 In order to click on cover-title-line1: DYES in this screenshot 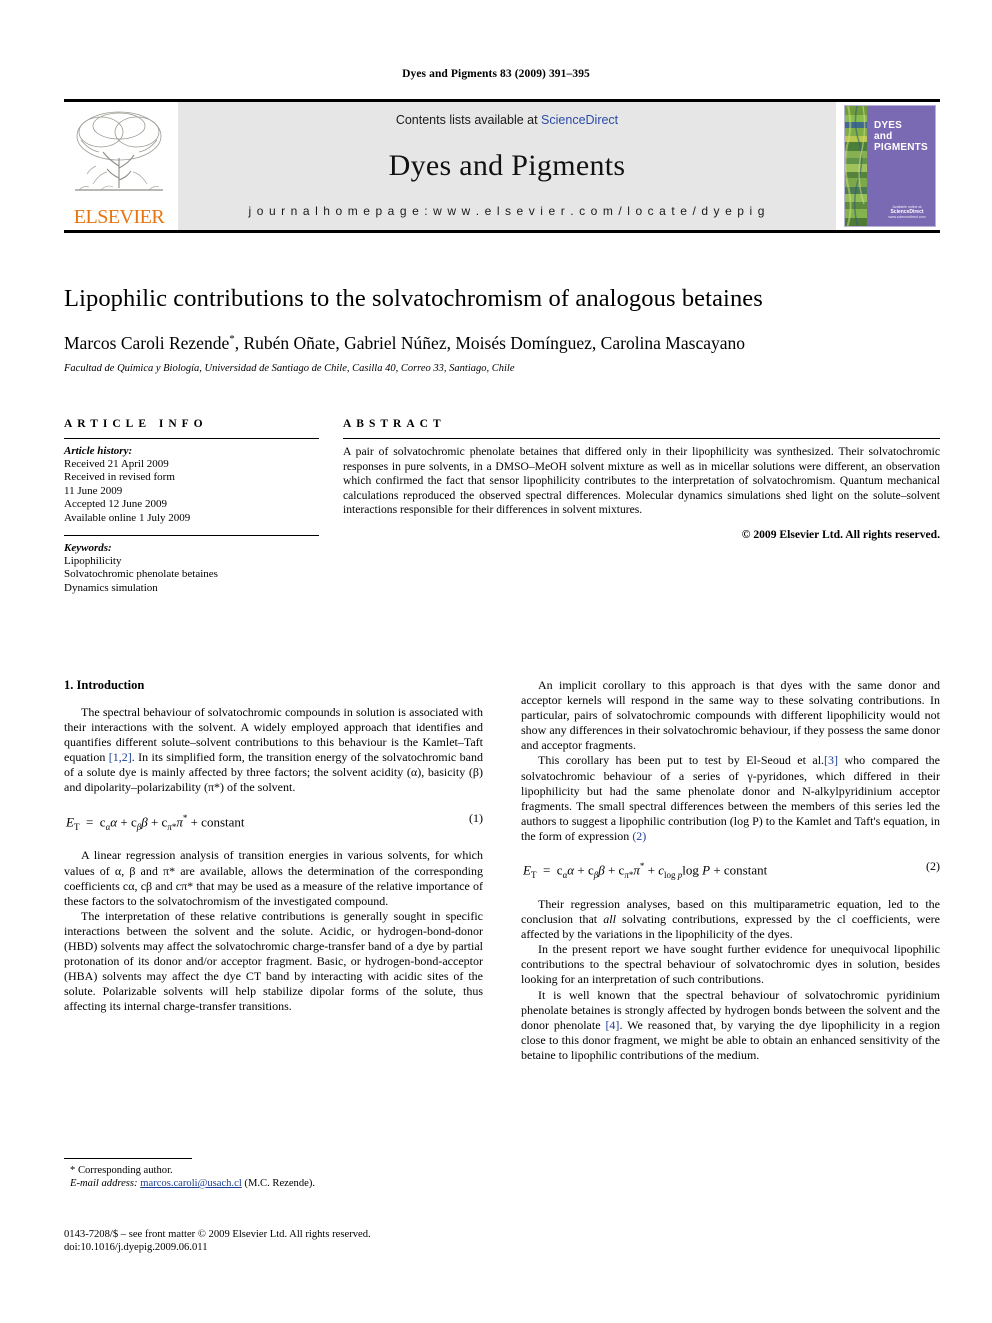, I will do `click(888, 125)`.